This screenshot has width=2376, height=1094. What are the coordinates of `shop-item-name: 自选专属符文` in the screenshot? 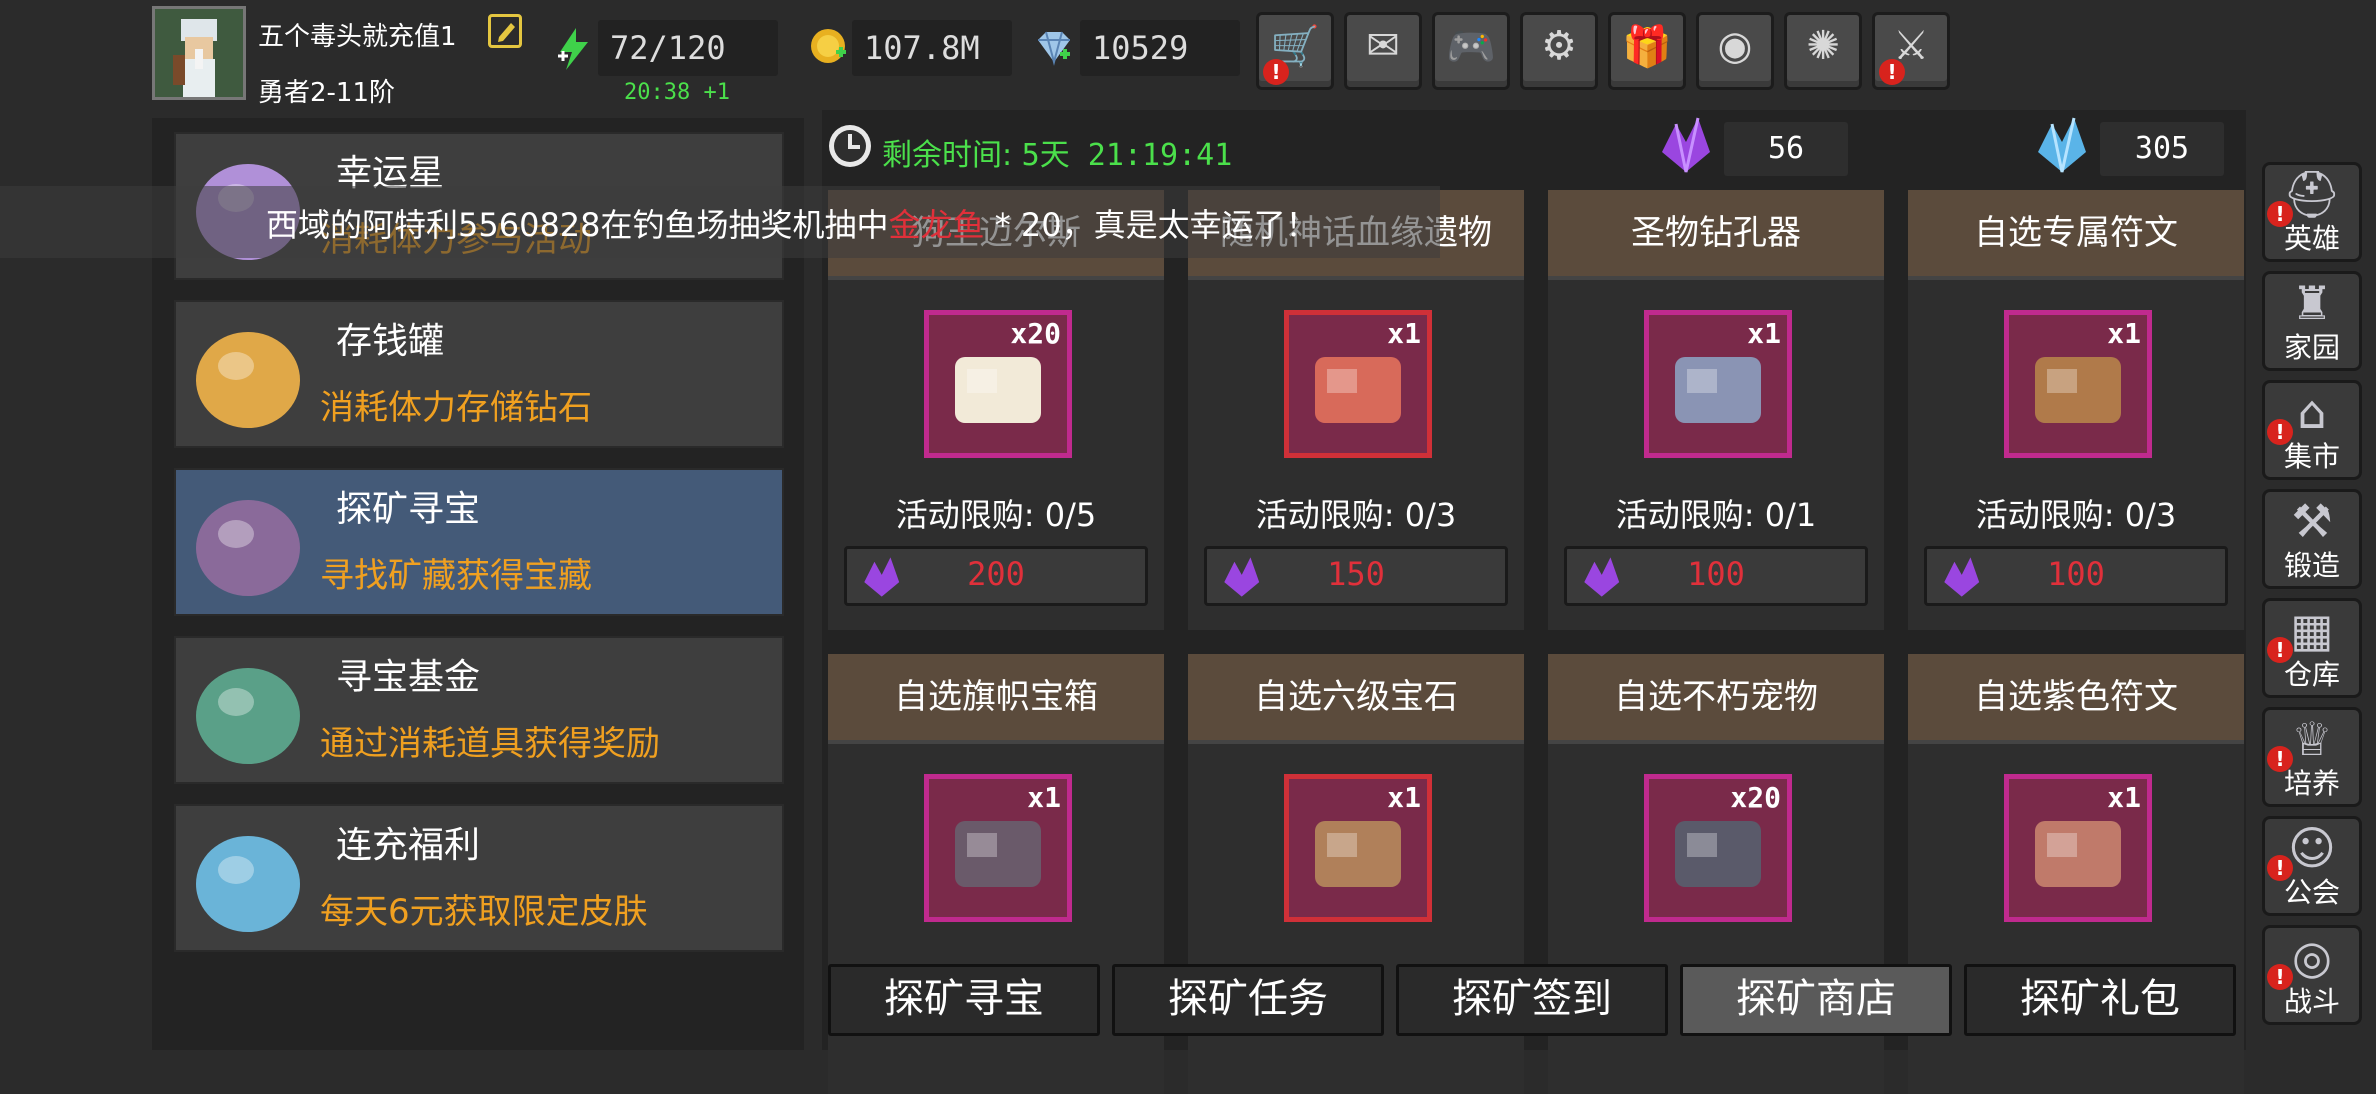 It's located at (2076, 235).